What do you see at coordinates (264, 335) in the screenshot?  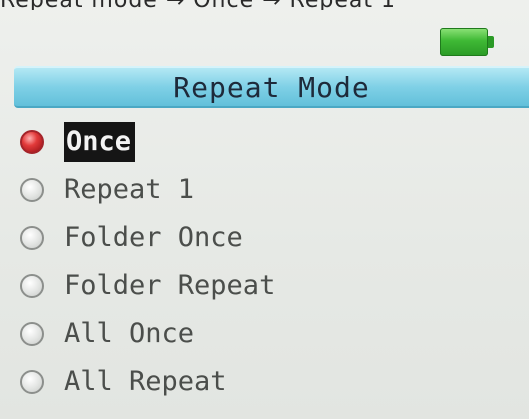 I see `option-all-once: All Once` at bounding box center [264, 335].